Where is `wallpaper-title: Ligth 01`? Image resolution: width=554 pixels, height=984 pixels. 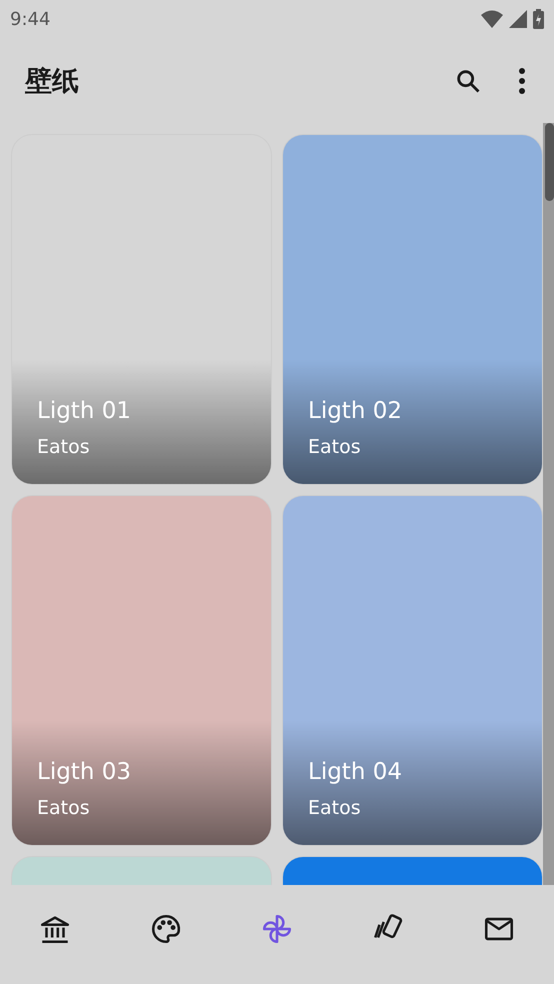
wallpaper-title: Ligth 01 is located at coordinates (84, 411).